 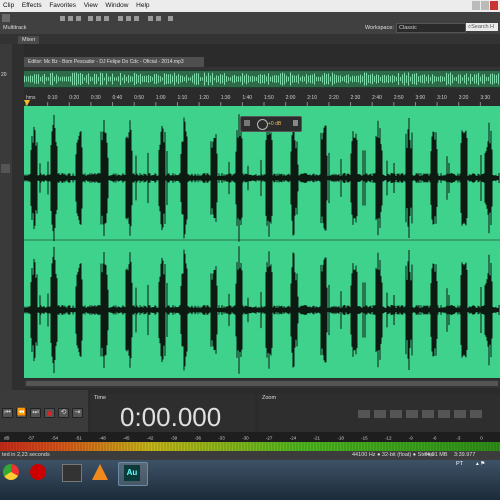 What do you see at coordinates (116, 6) in the screenshot?
I see `menu-window: Window` at bounding box center [116, 6].